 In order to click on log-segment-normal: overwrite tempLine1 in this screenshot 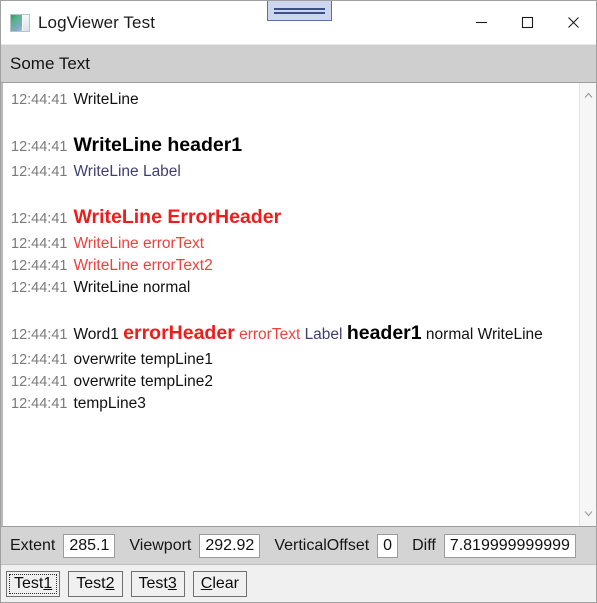, I will do `click(143, 359)`.